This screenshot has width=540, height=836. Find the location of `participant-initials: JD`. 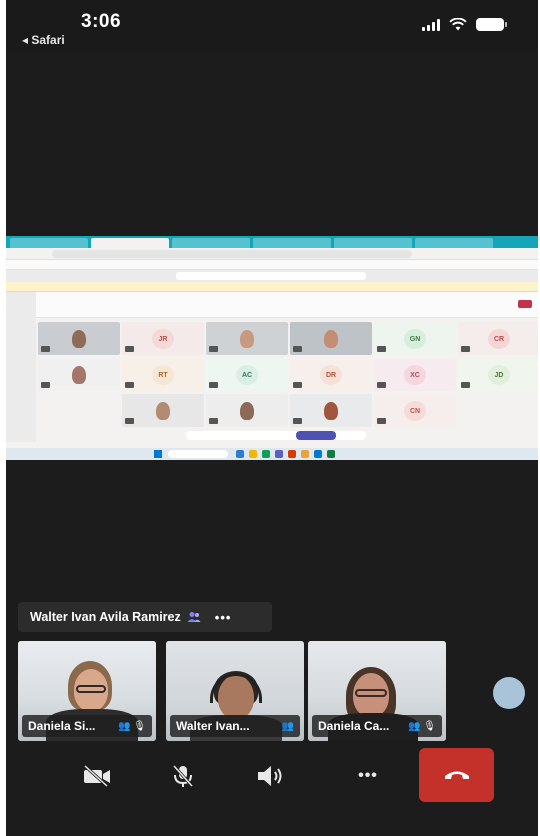

participant-initials: JD is located at coordinates (499, 375).